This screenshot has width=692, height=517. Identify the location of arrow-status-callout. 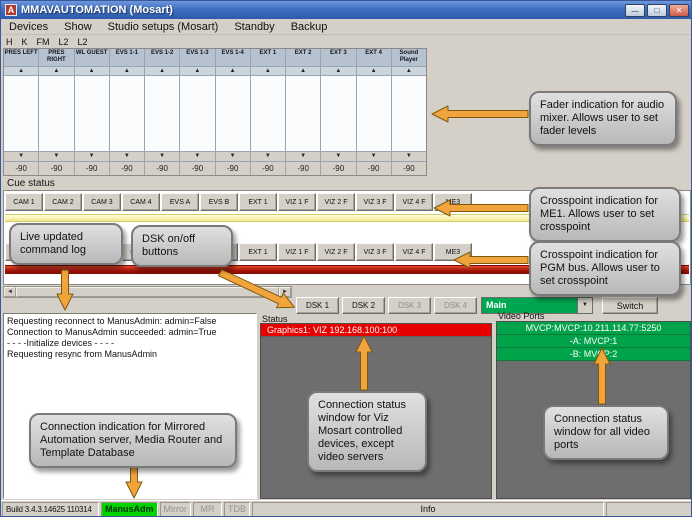
(364, 363).